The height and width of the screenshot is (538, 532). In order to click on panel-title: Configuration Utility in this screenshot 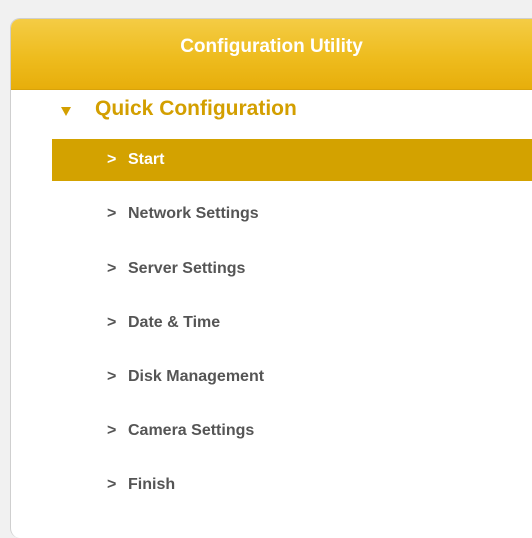, I will do `click(271, 46)`.